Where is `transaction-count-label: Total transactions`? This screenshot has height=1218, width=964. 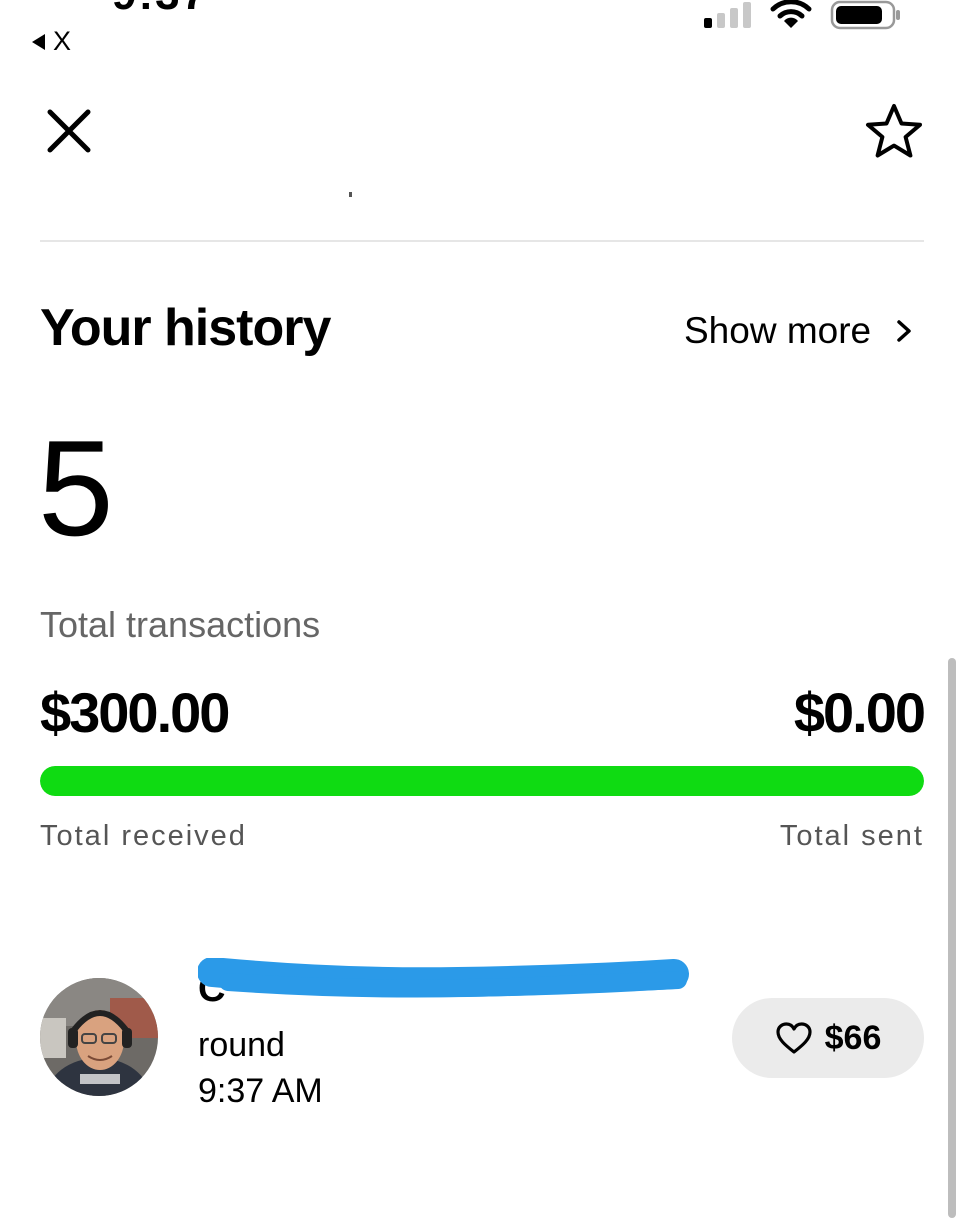
transaction-count-label: Total transactions is located at coordinates (180, 624).